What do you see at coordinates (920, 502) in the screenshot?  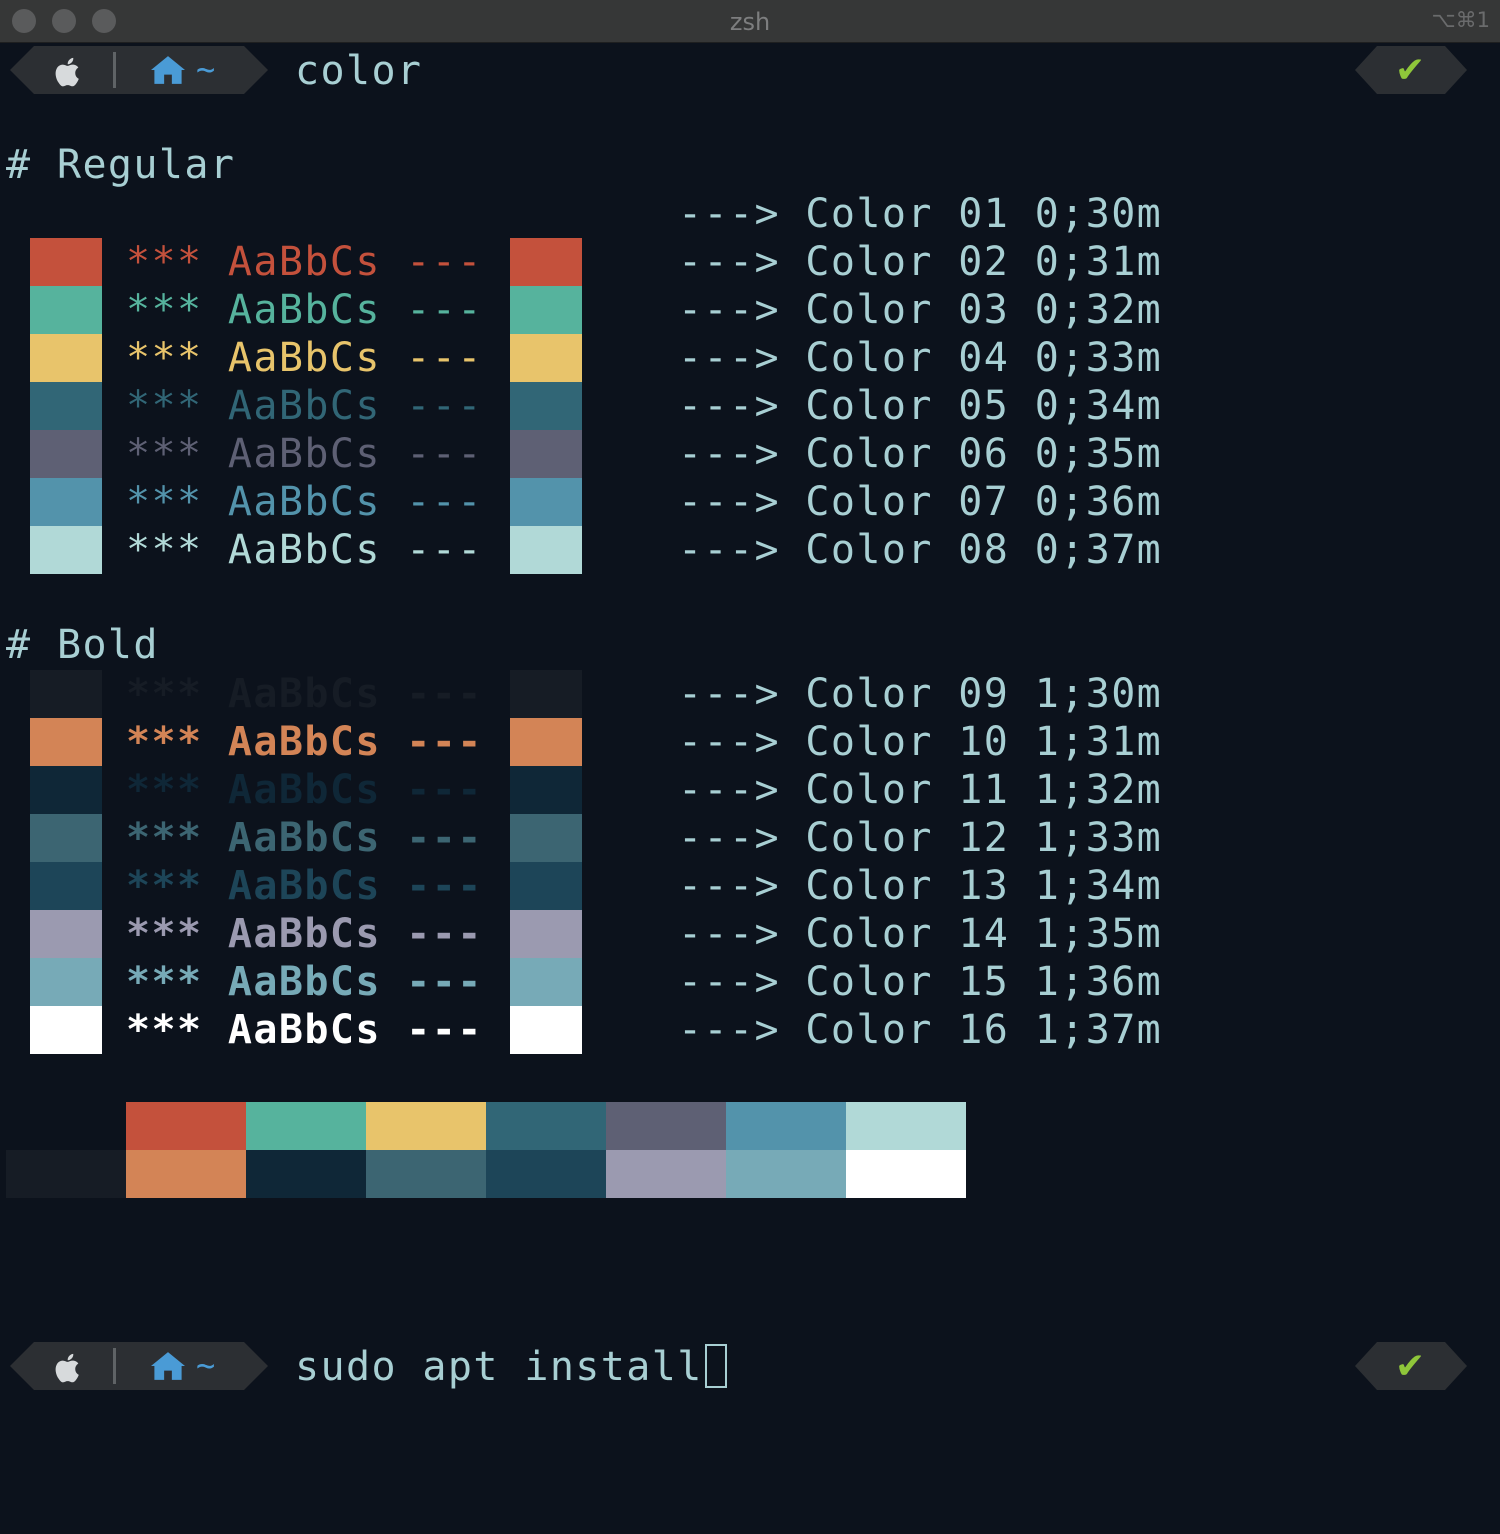 I see `color-label: ---> Color 07 0;36m` at bounding box center [920, 502].